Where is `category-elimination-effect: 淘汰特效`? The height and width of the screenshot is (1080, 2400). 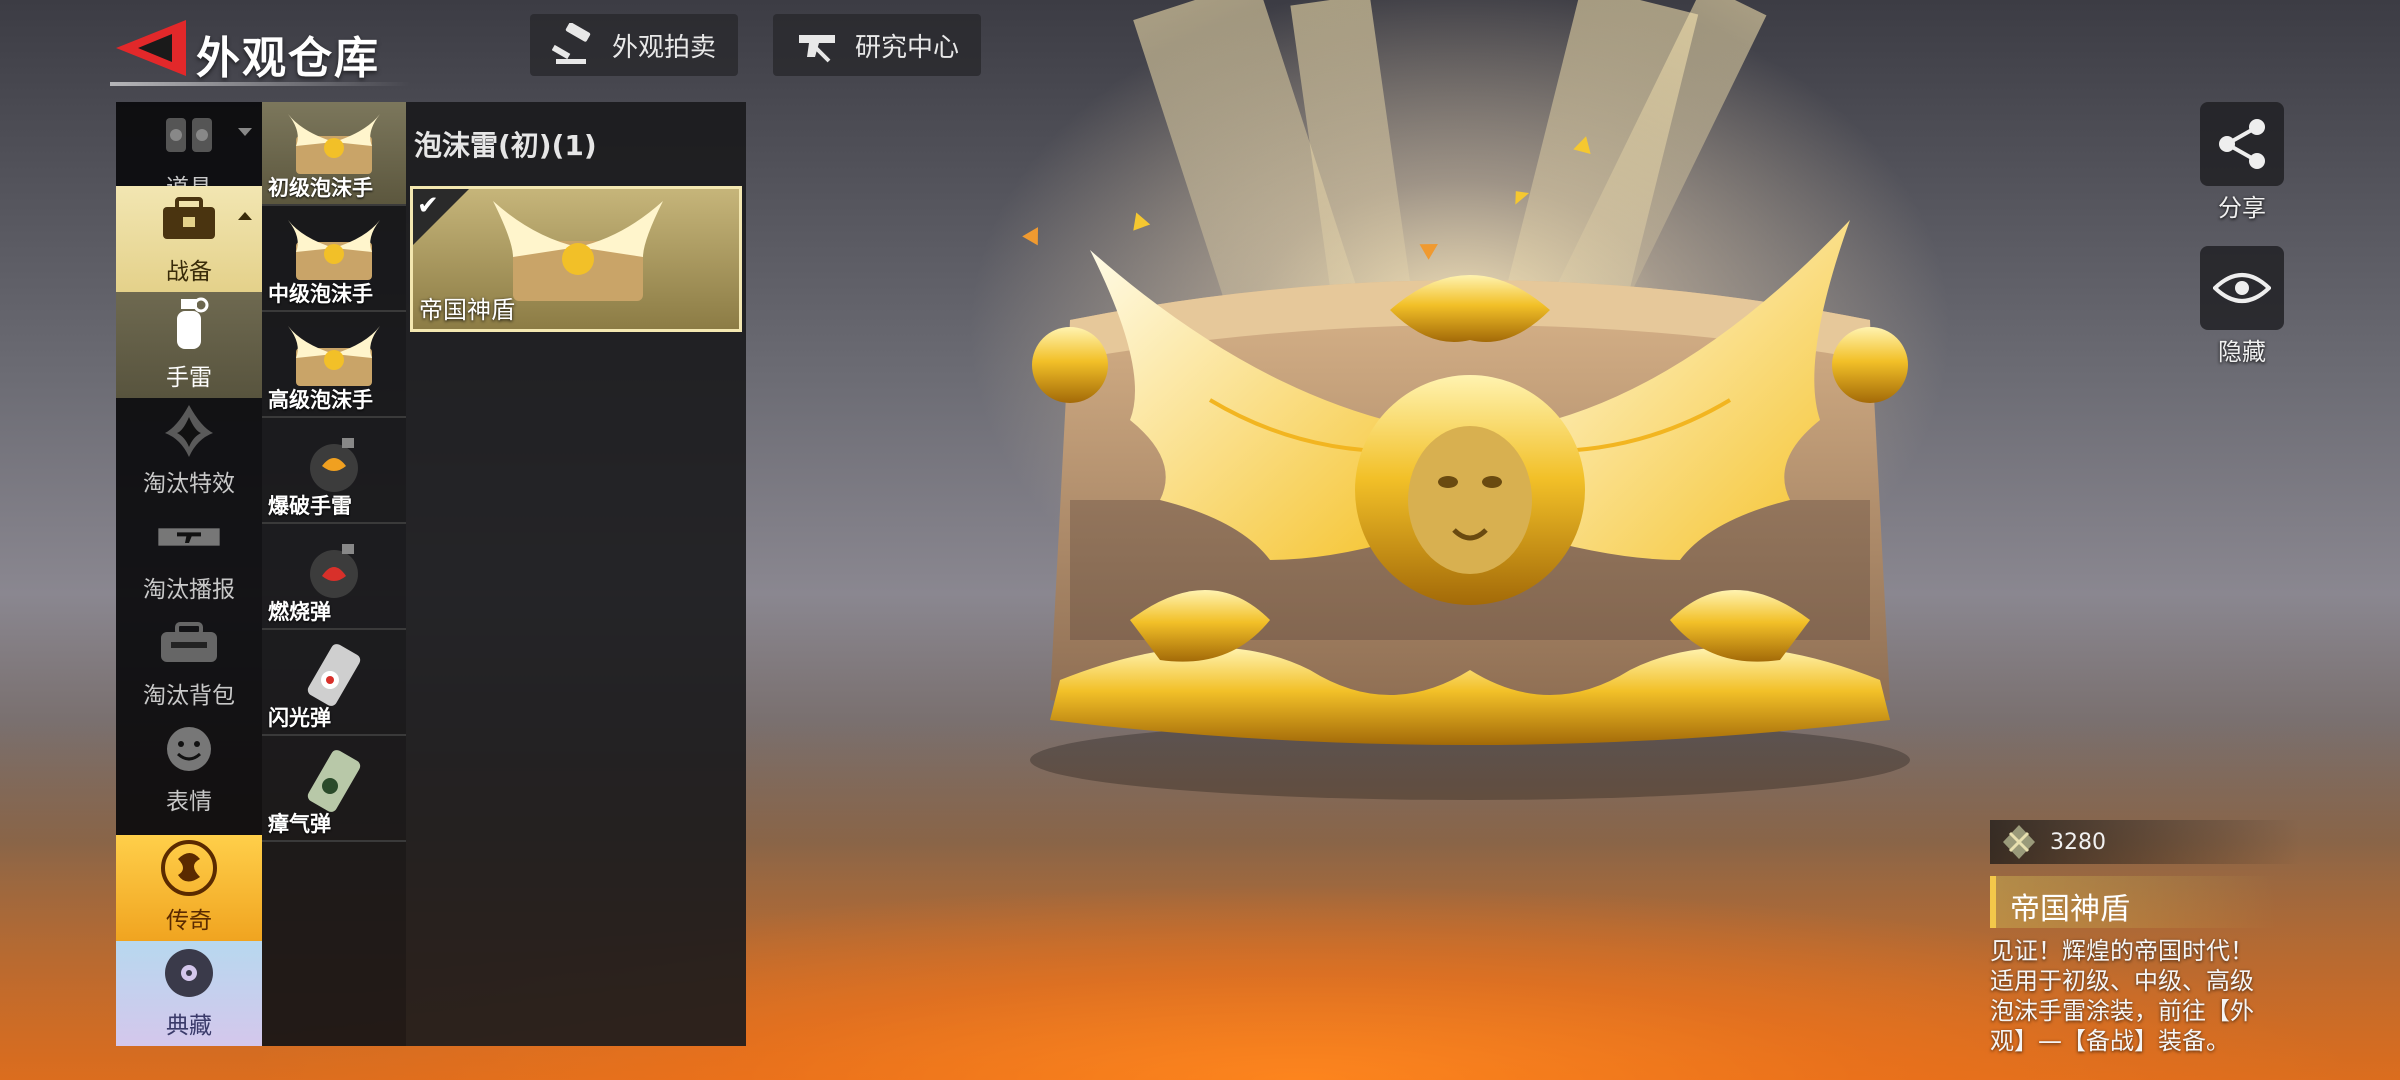 category-elimination-effect: 淘汰特效 is located at coordinates (189, 451).